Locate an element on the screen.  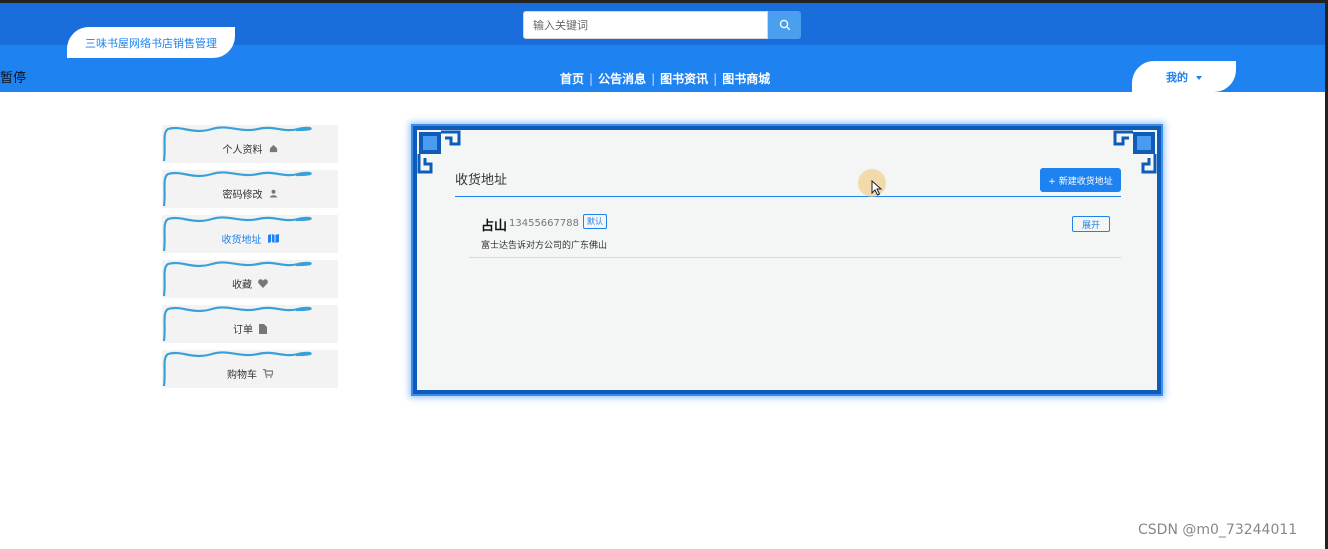
paused-label: 暂停 is located at coordinates (13, 78).